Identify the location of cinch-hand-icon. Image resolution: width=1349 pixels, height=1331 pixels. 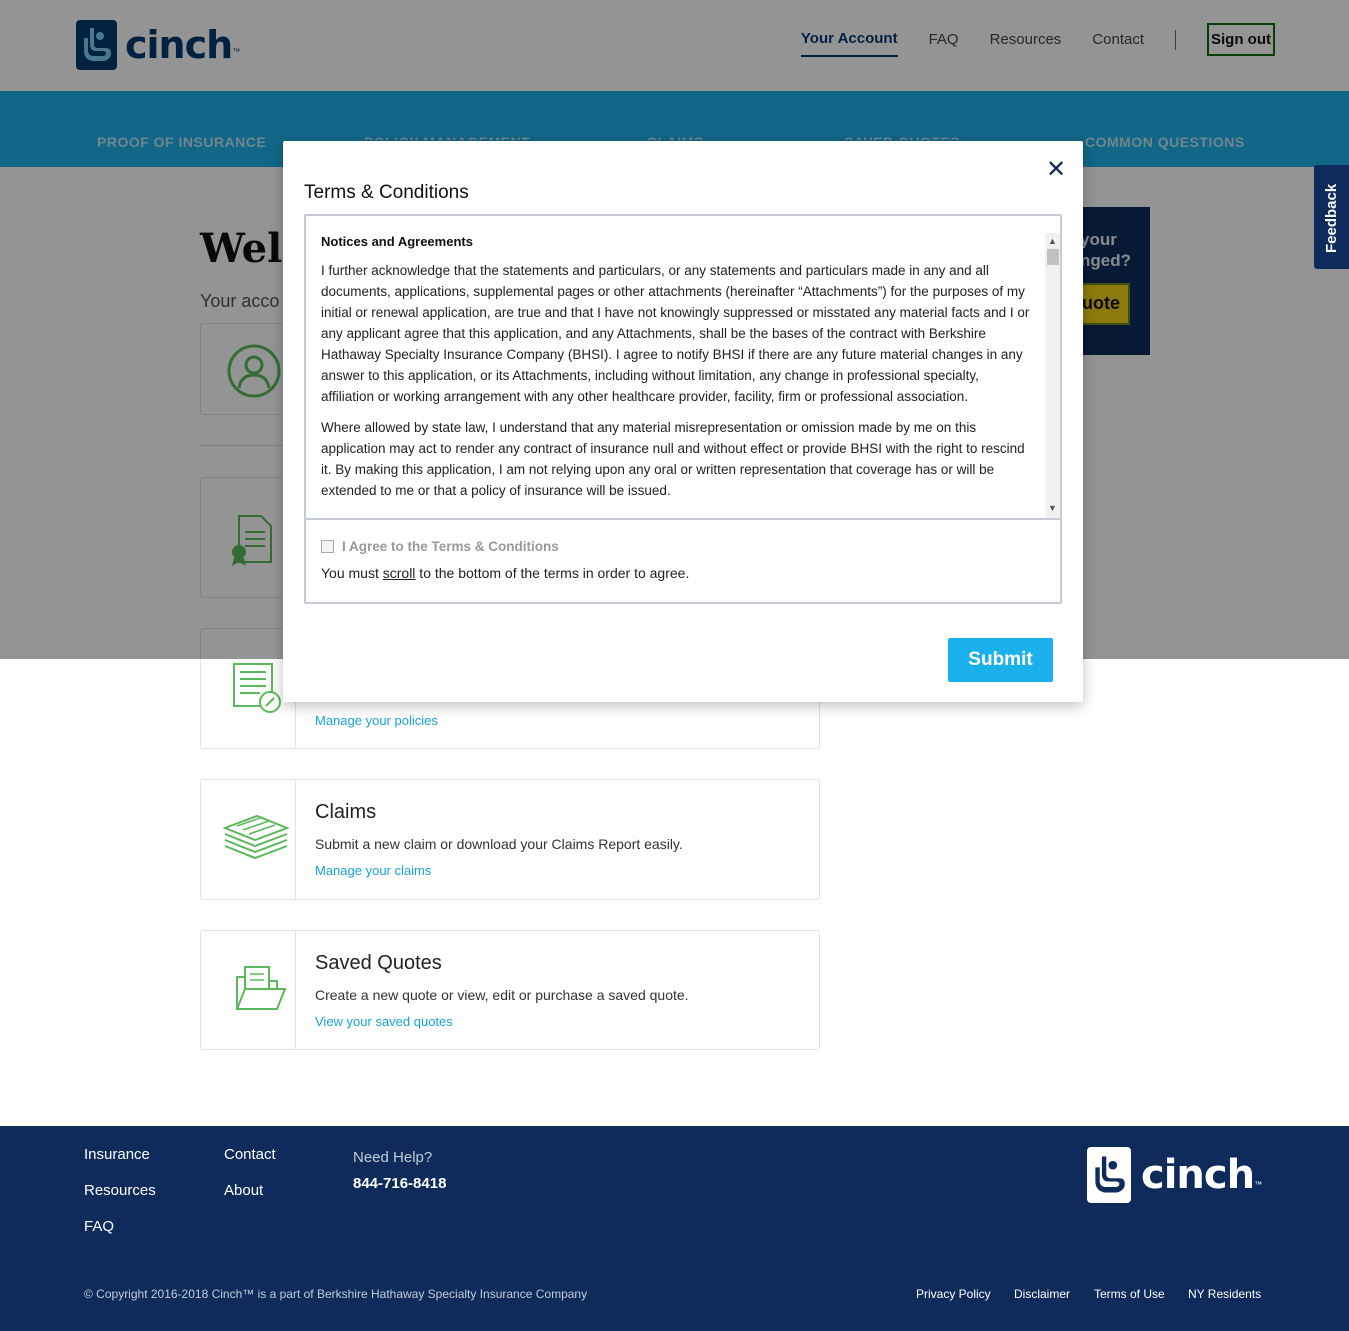
(1109, 1175).